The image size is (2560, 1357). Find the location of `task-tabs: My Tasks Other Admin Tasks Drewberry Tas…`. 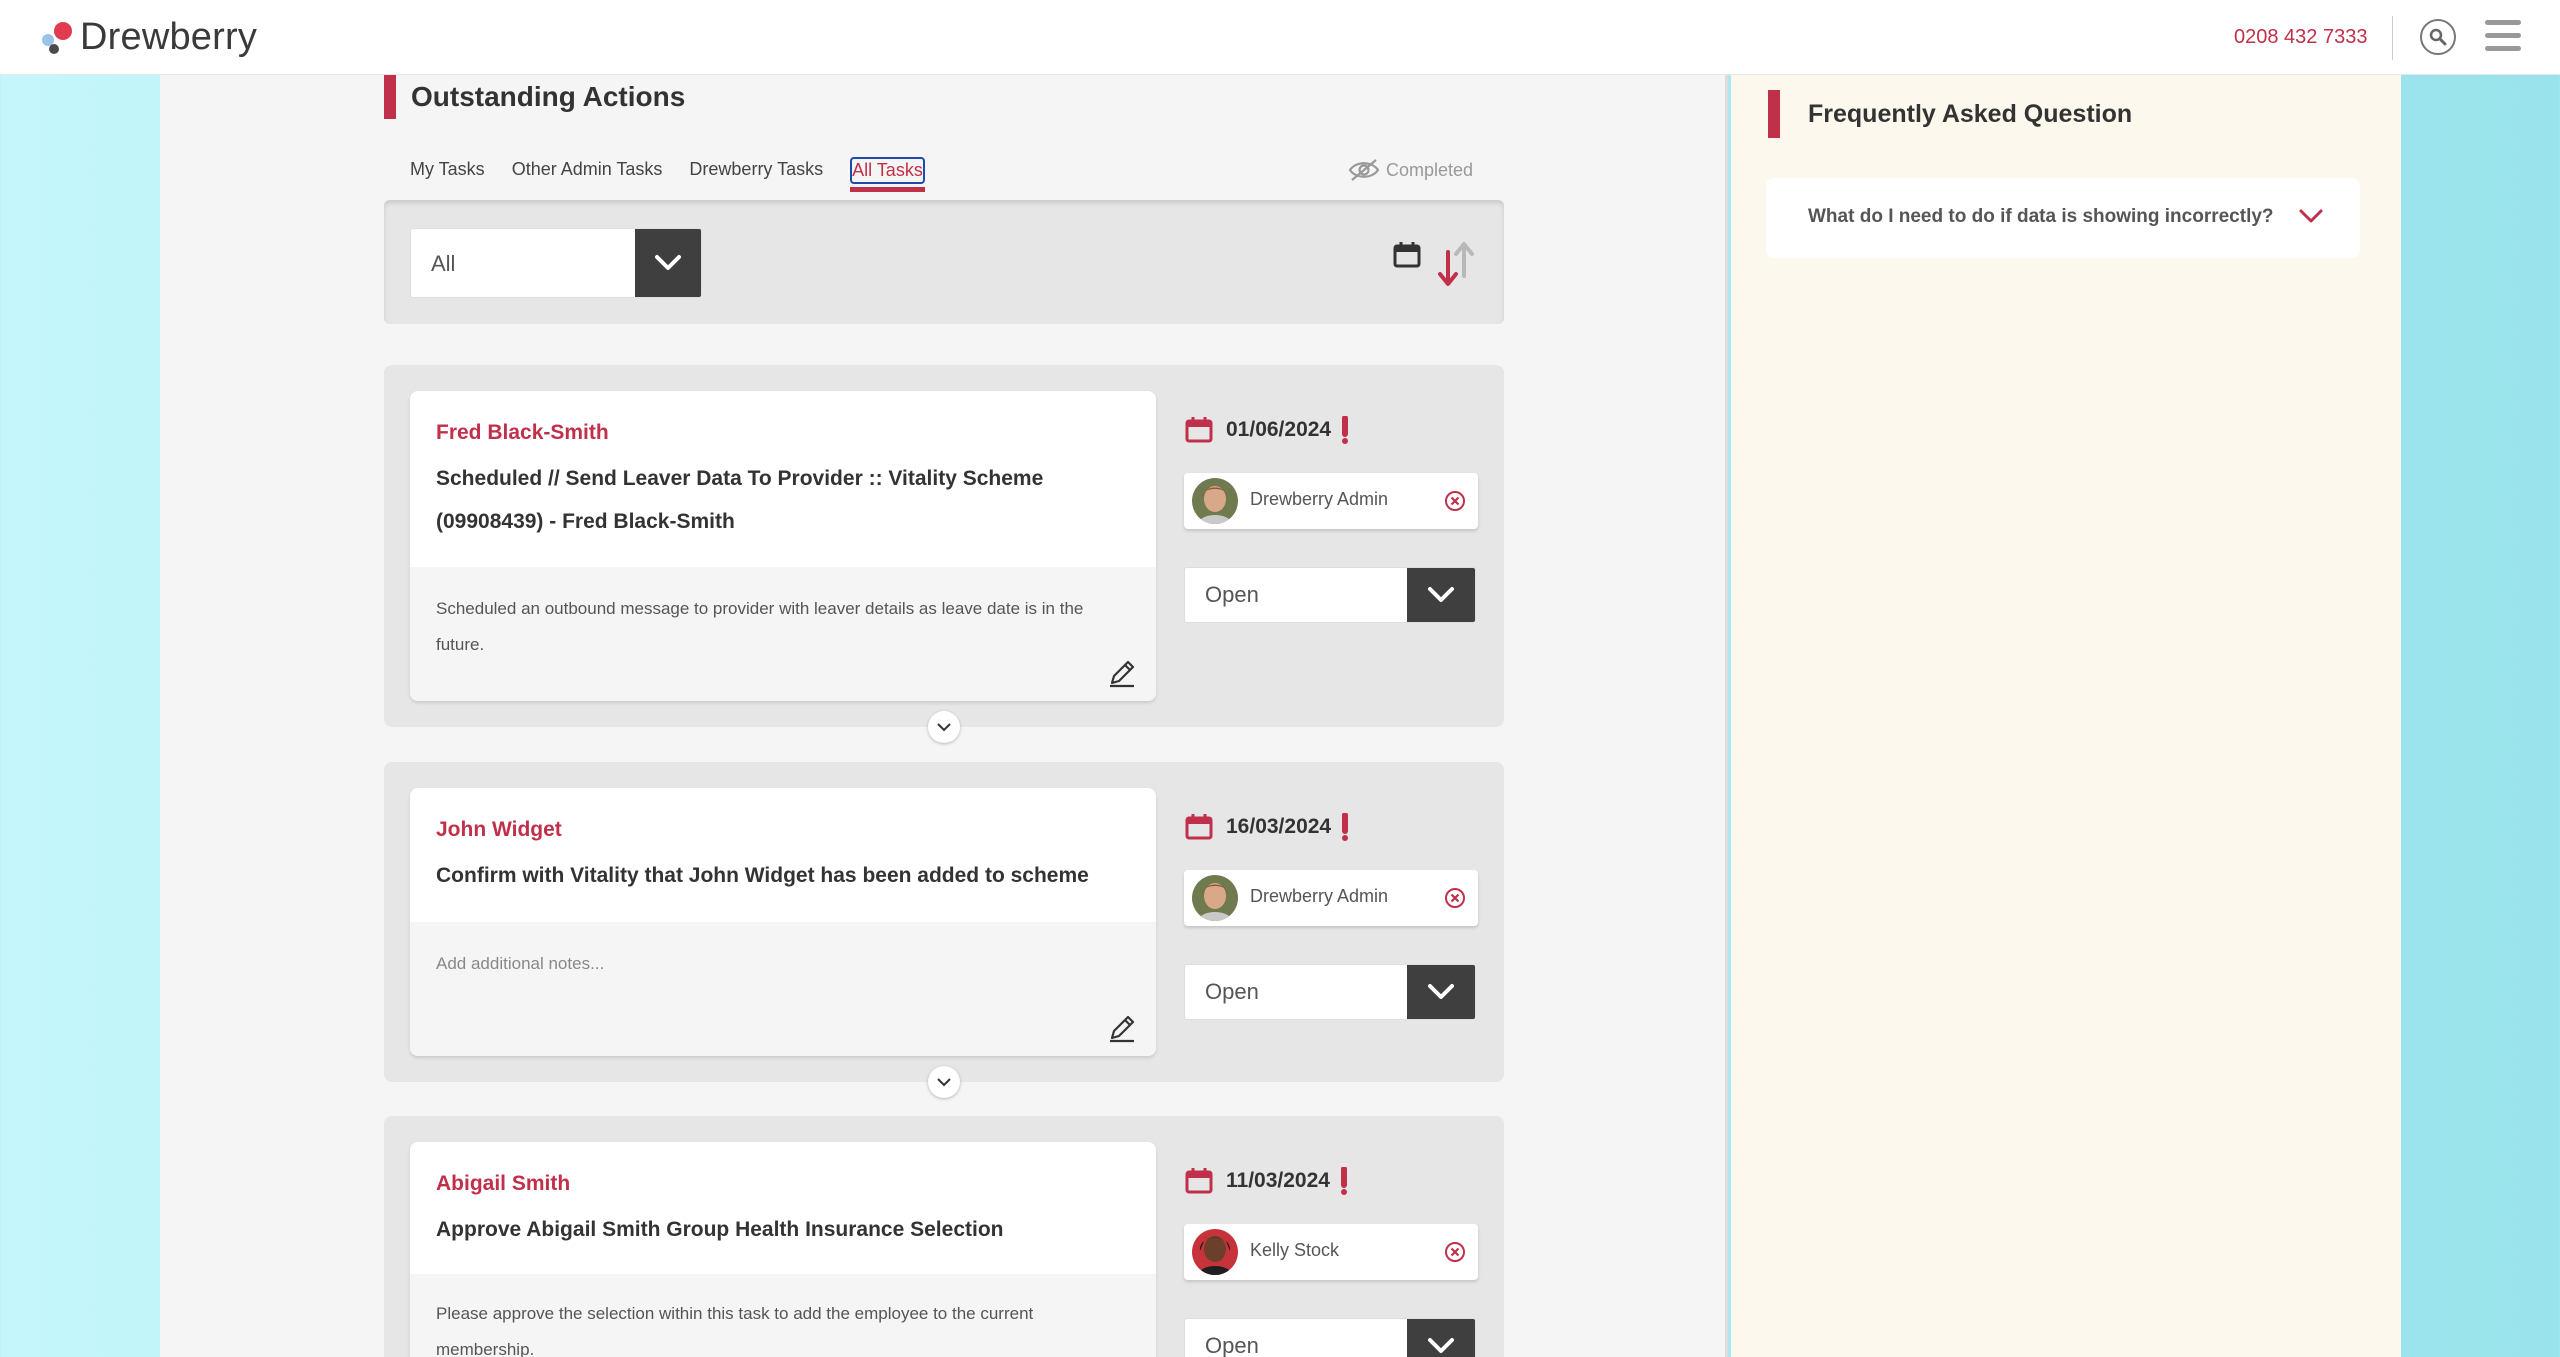

task-tabs: My Tasks Other Admin Tasks Drewberry Tas… is located at coordinates (667, 174).